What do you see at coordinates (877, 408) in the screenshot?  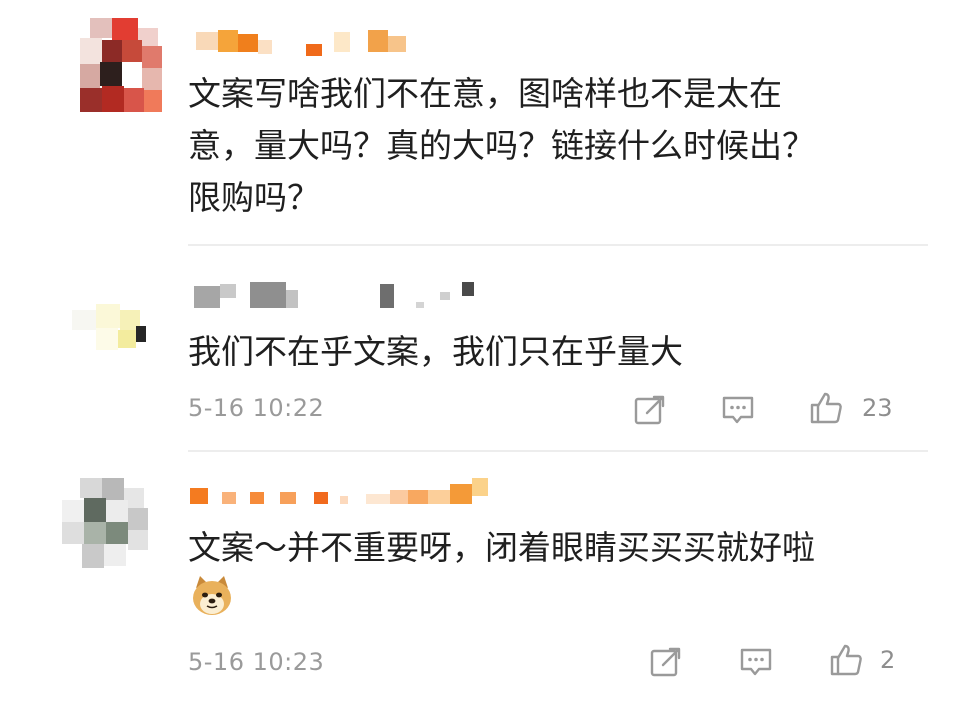 I see `like-count: 23` at bounding box center [877, 408].